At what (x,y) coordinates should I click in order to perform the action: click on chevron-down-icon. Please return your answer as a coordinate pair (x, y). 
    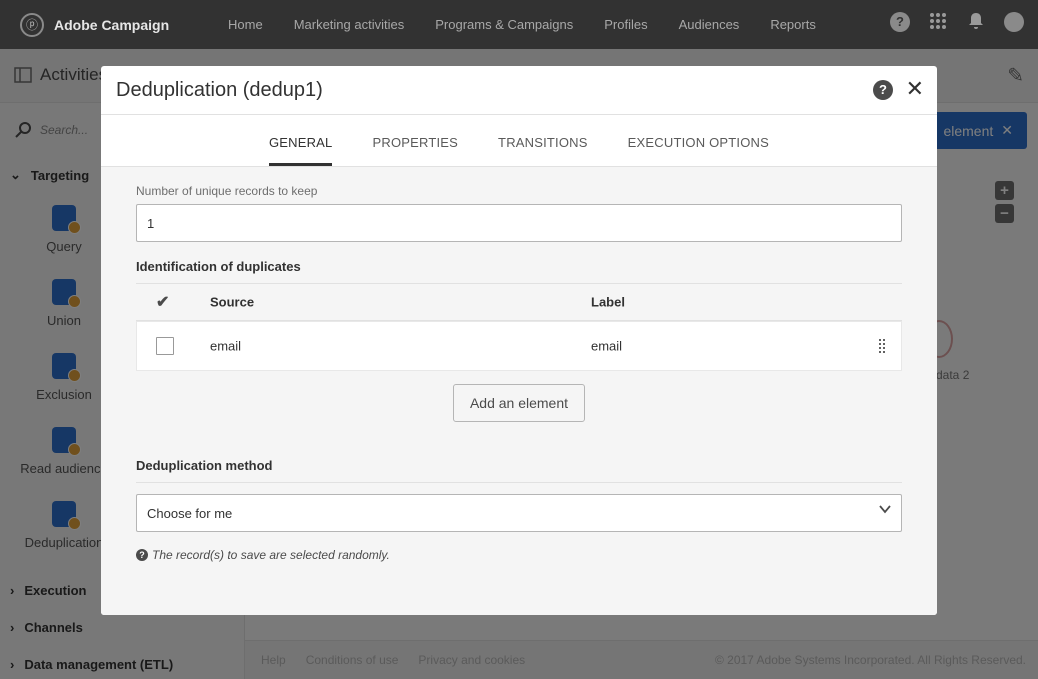
    Looking at the image, I should click on (885, 509).